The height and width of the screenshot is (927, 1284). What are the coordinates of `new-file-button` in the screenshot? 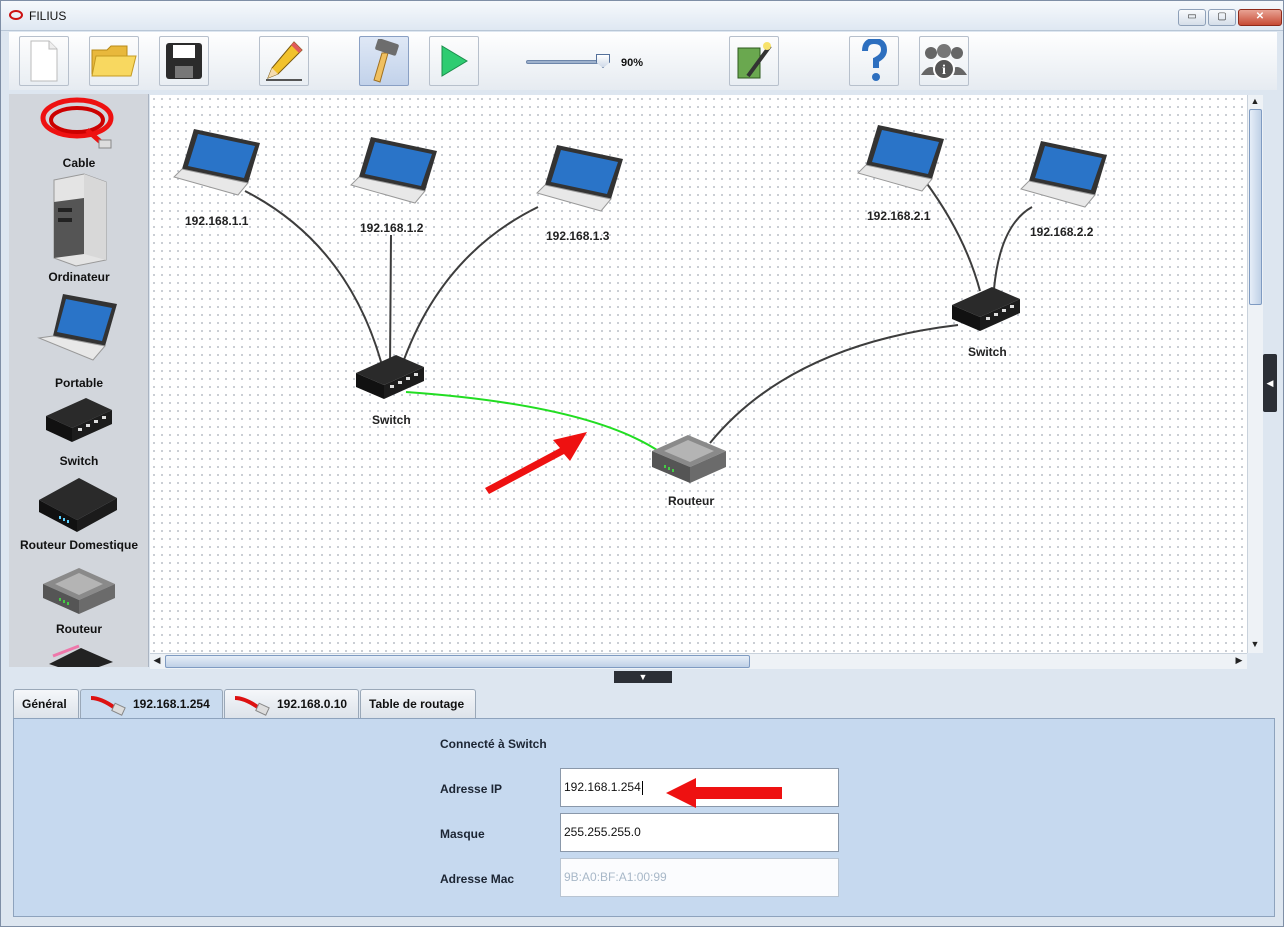 It's located at (44, 61).